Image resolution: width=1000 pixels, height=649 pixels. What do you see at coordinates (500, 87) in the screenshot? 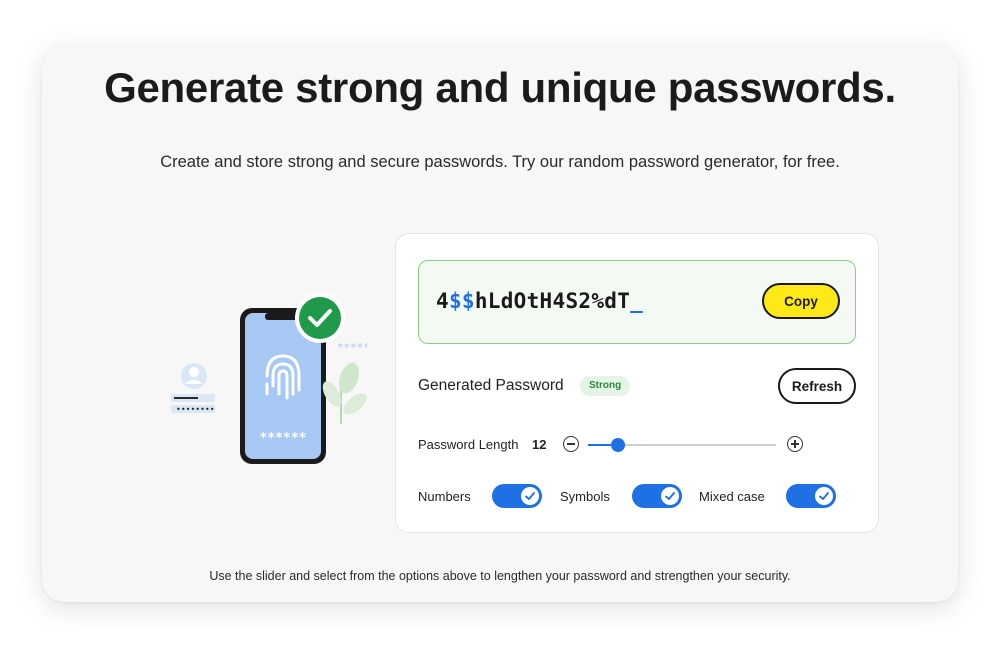
I see `page-title: Generate strong and unique passwords.` at bounding box center [500, 87].